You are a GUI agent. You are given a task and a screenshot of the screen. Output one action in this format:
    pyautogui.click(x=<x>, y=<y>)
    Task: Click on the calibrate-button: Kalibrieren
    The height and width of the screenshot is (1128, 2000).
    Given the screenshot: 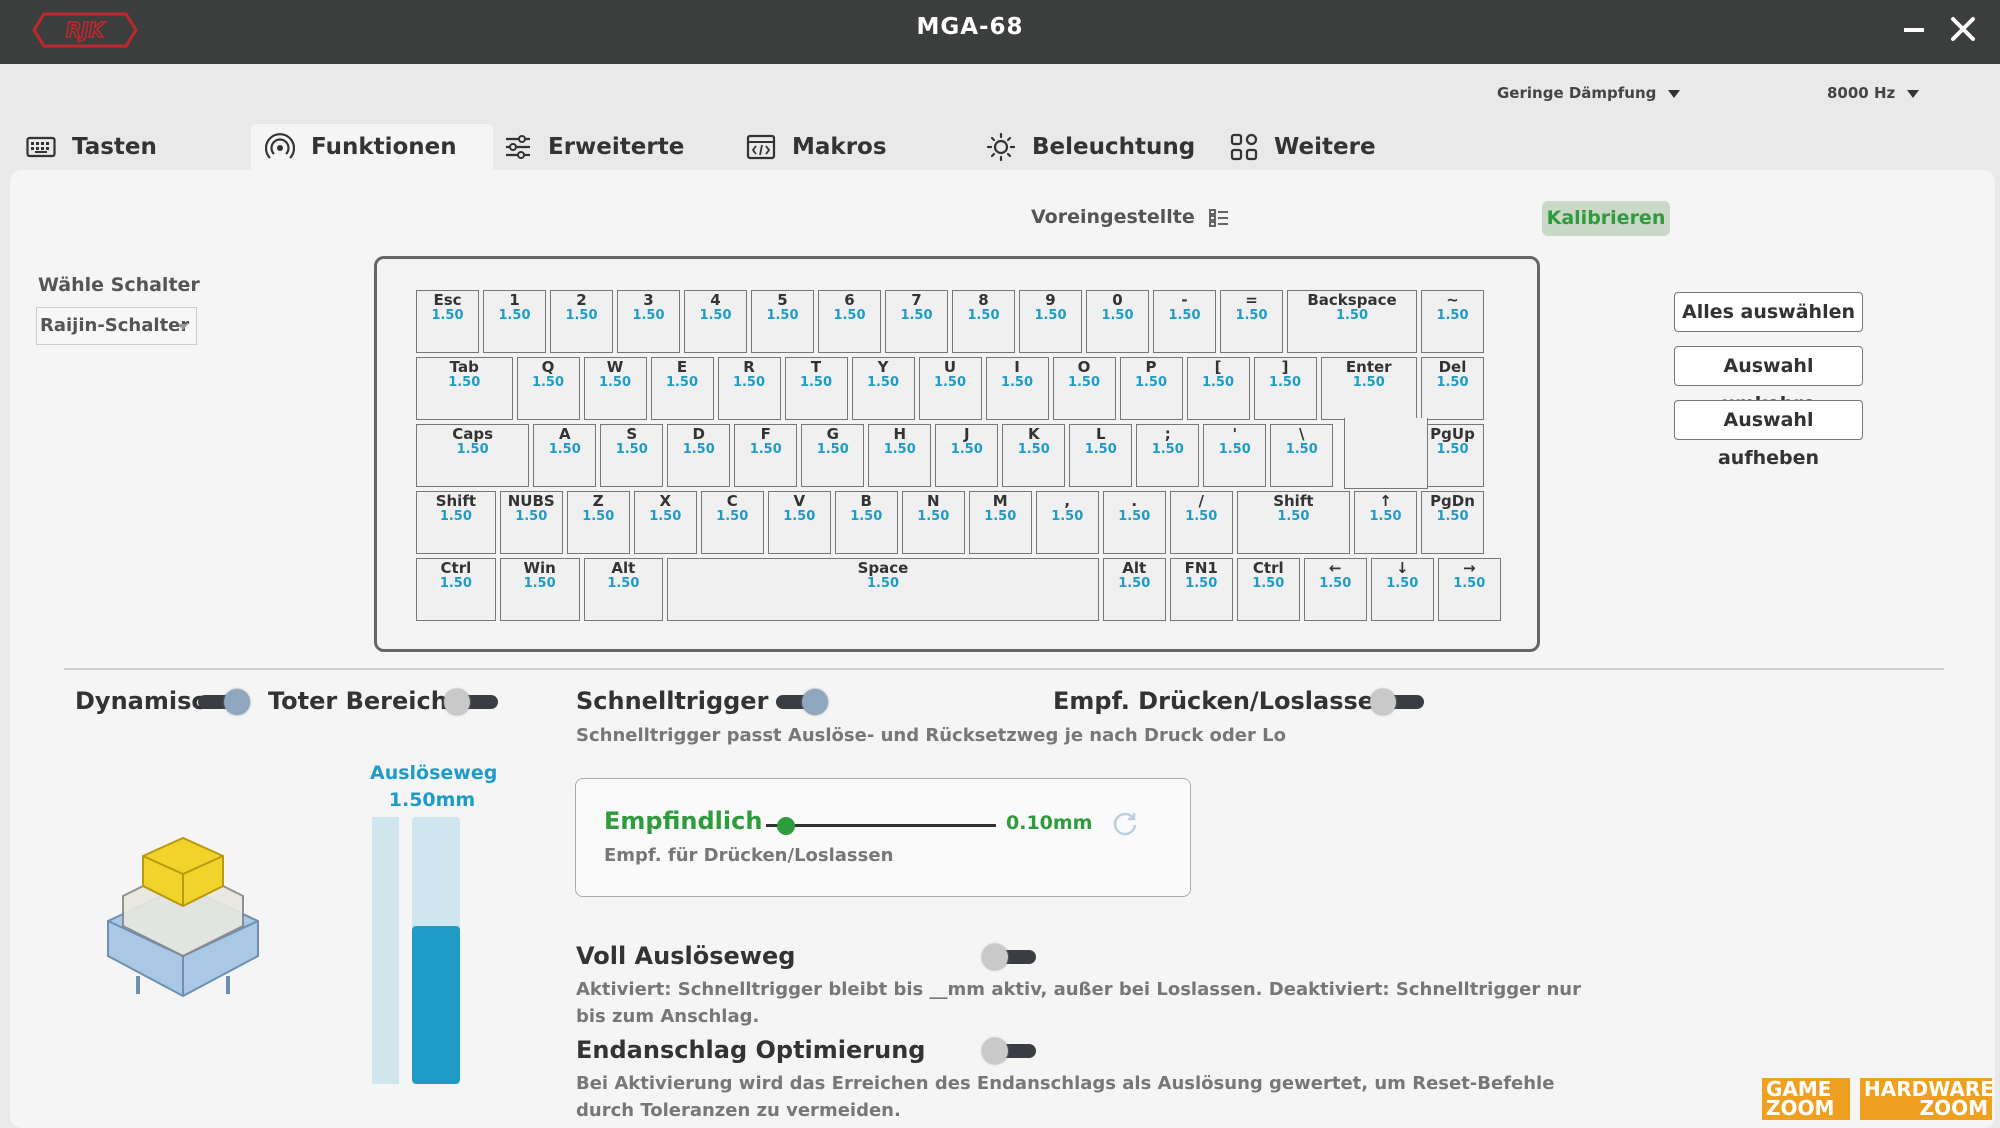 What is the action you would take?
    pyautogui.click(x=1606, y=218)
    